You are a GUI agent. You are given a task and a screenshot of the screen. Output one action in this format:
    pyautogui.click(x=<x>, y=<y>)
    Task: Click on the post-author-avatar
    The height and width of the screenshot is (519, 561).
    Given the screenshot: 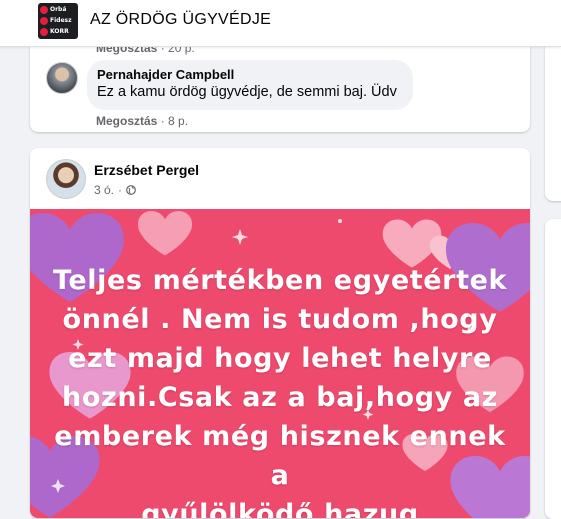 What is the action you would take?
    pyautogui.click(x=66, y=179)
    